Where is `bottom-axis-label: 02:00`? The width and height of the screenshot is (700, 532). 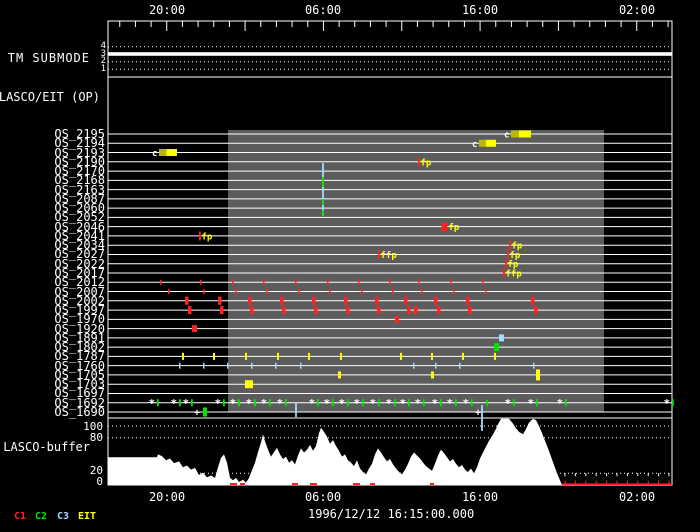
bottom-axis-label: 02:00 is located at coordinates (637, 497).